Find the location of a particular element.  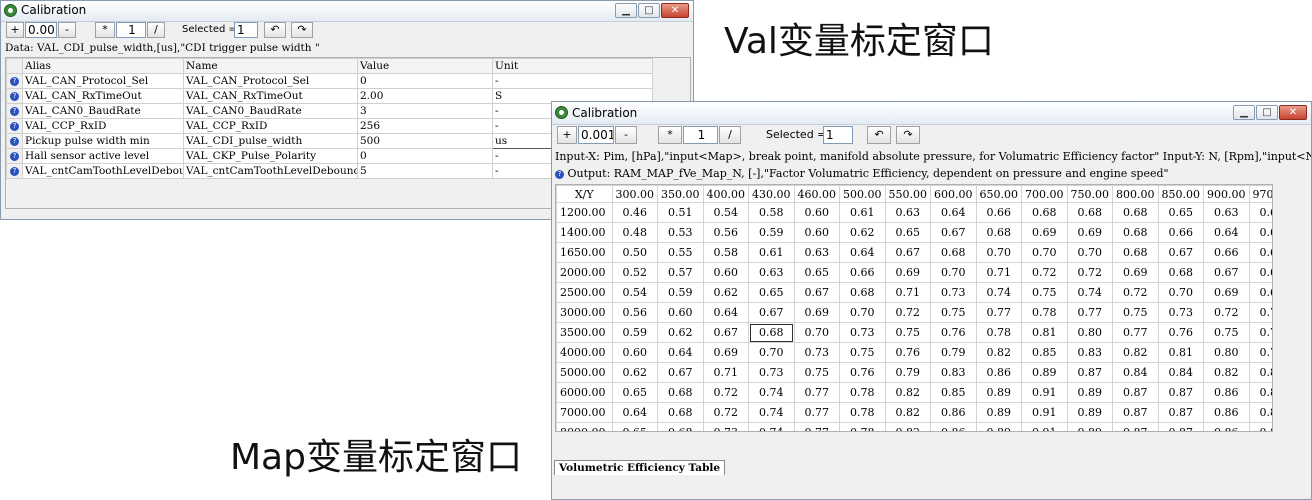

x-axis-breakpoint: 800.00 is located at coordinates (1135, 194).